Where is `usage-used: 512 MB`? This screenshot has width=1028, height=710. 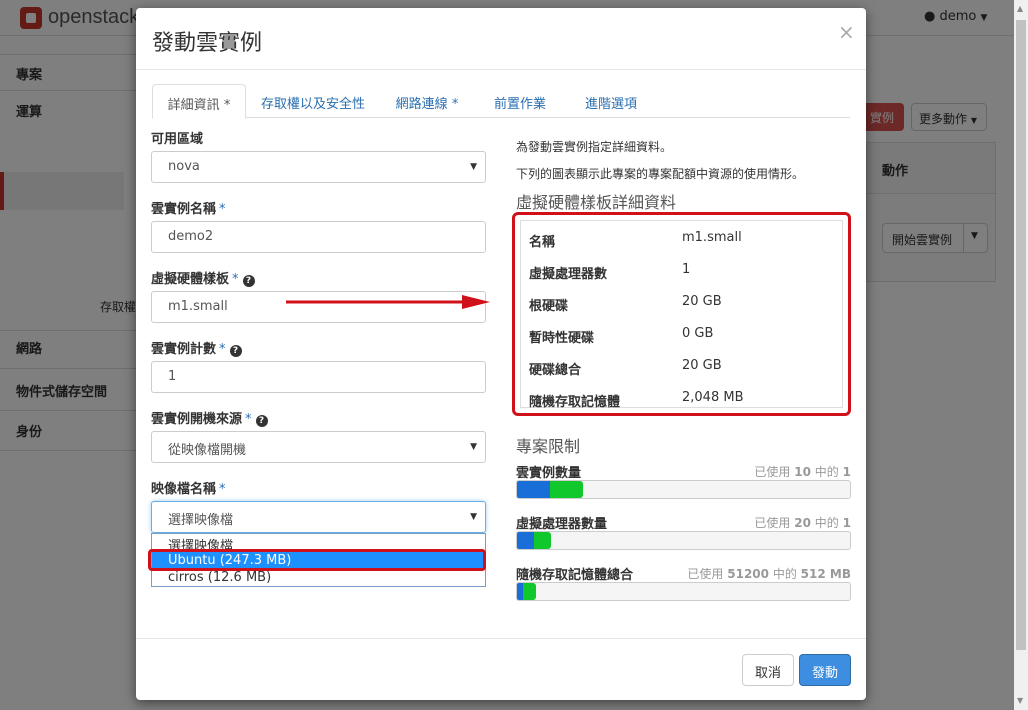
usage-used: 512 MB is located at coordinates (825, 574).